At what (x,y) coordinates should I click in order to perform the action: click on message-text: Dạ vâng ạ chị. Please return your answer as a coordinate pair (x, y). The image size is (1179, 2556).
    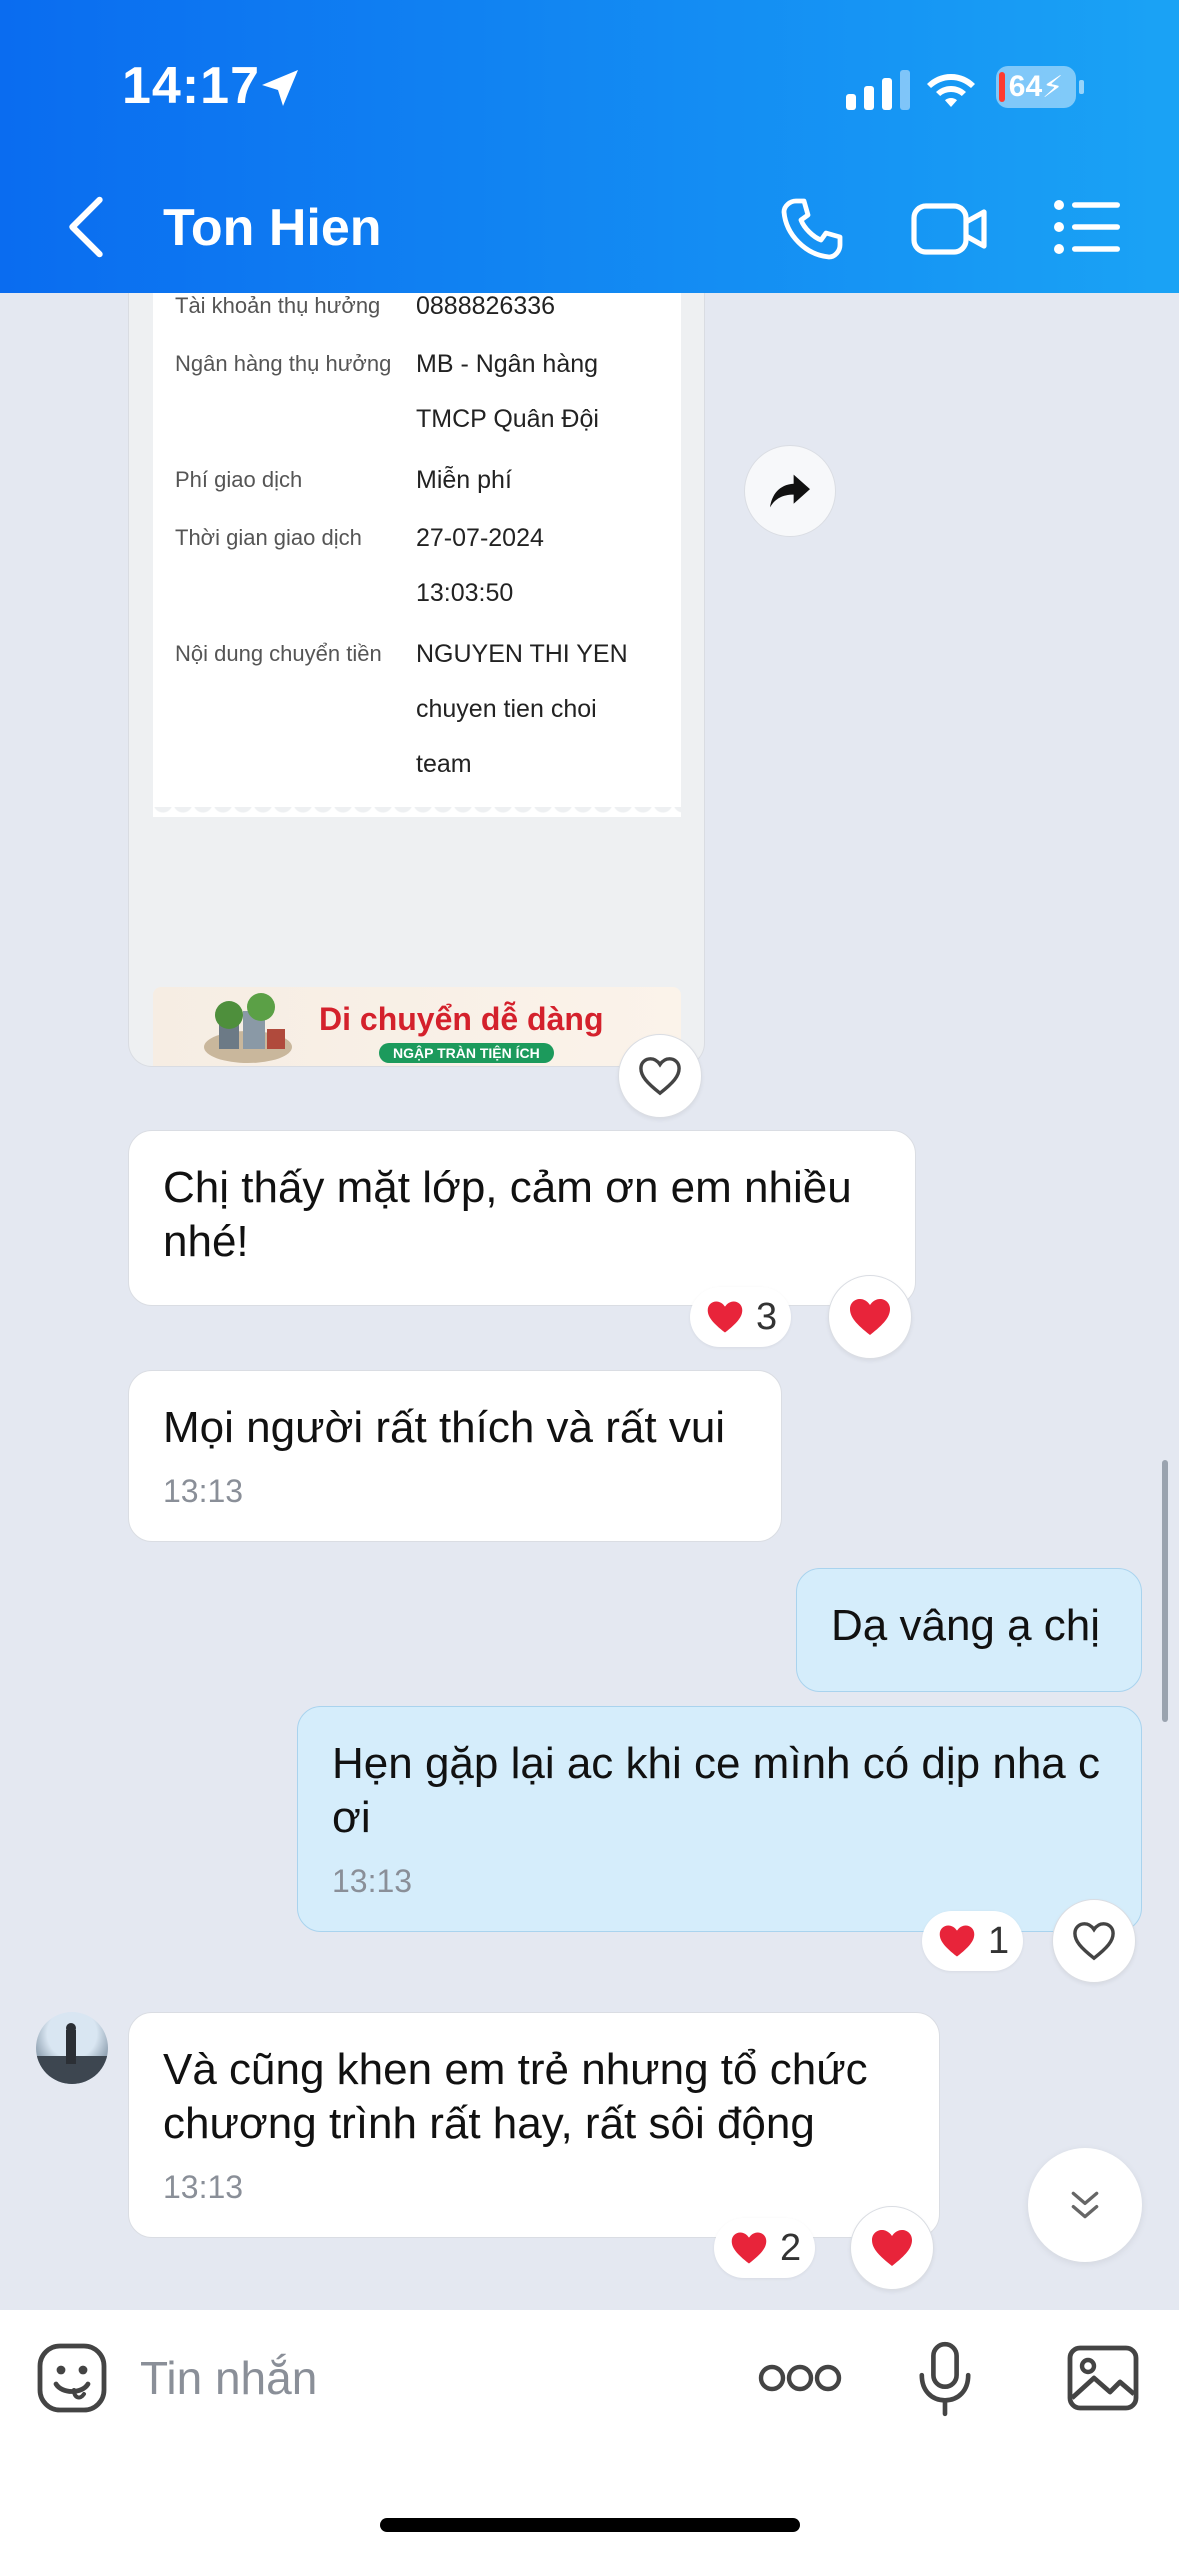
    Looking at the image, I should click on (966, 1625).